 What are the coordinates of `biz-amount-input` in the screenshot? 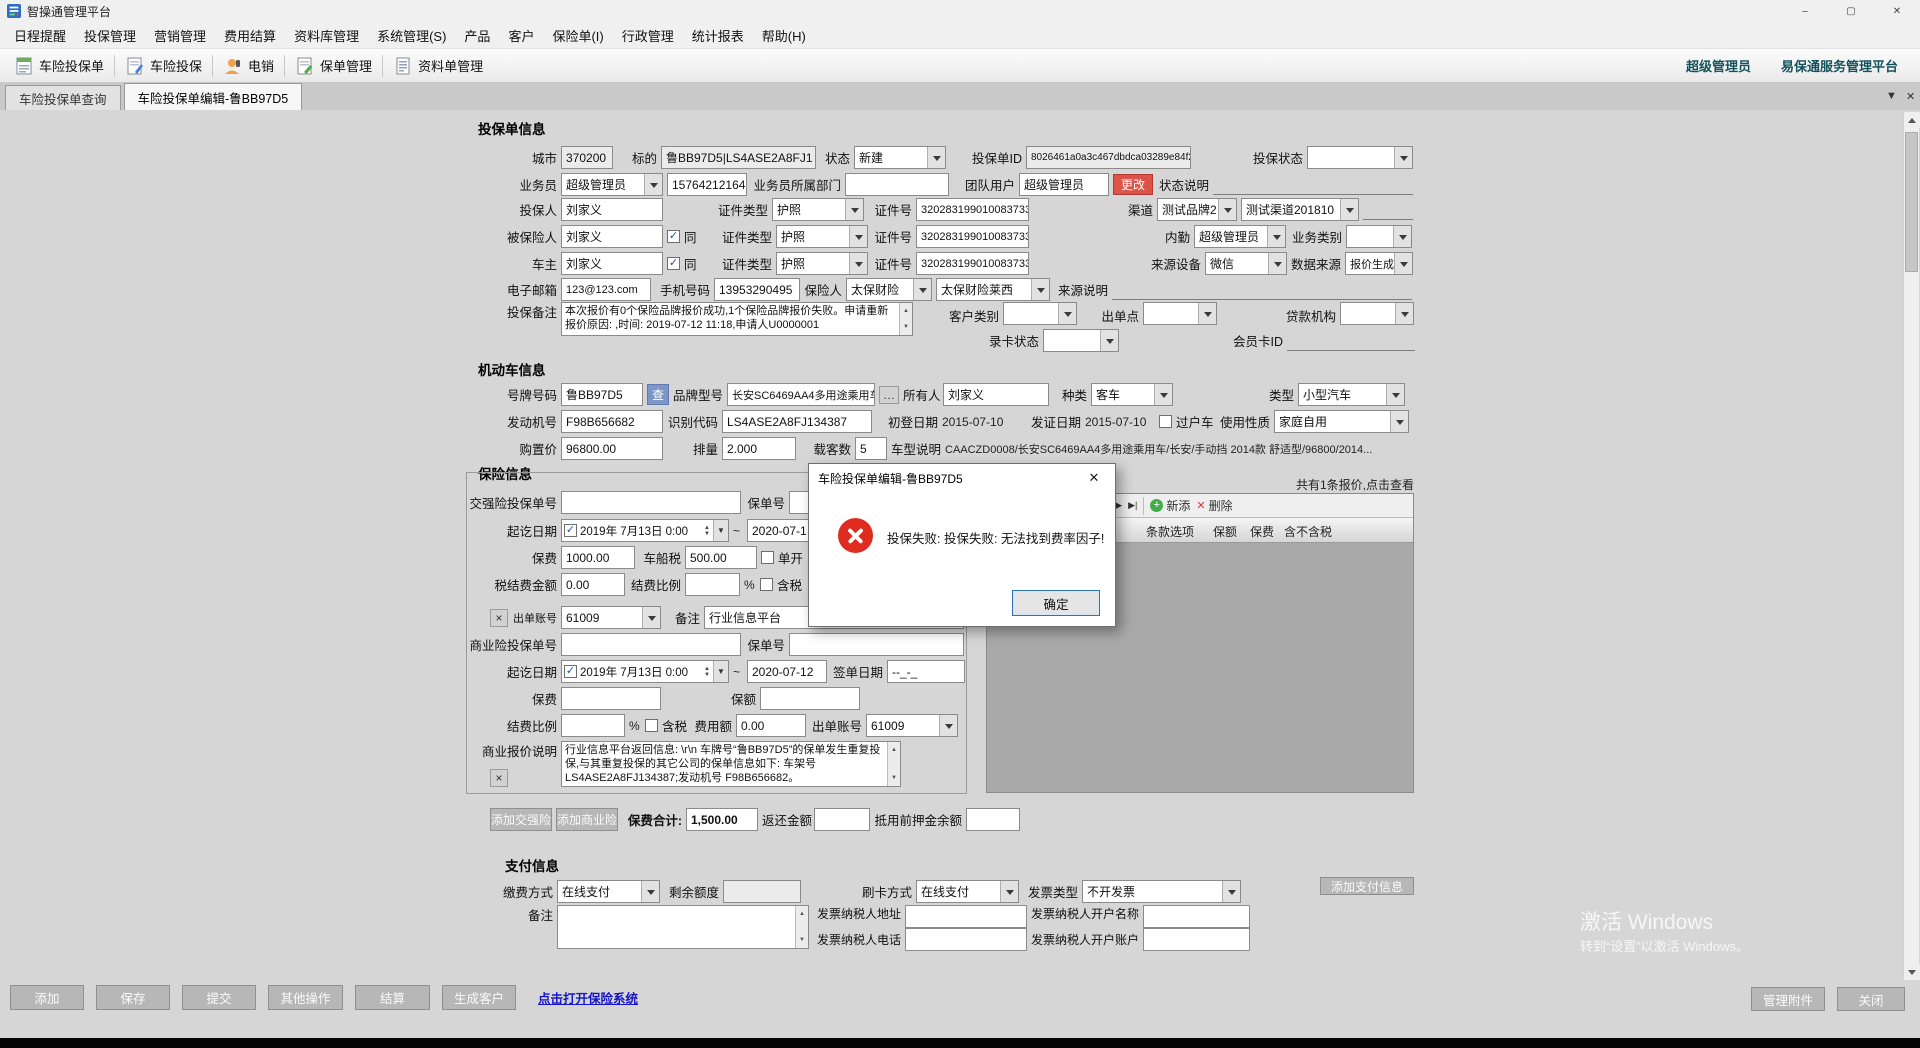 It's located at (810, 698).